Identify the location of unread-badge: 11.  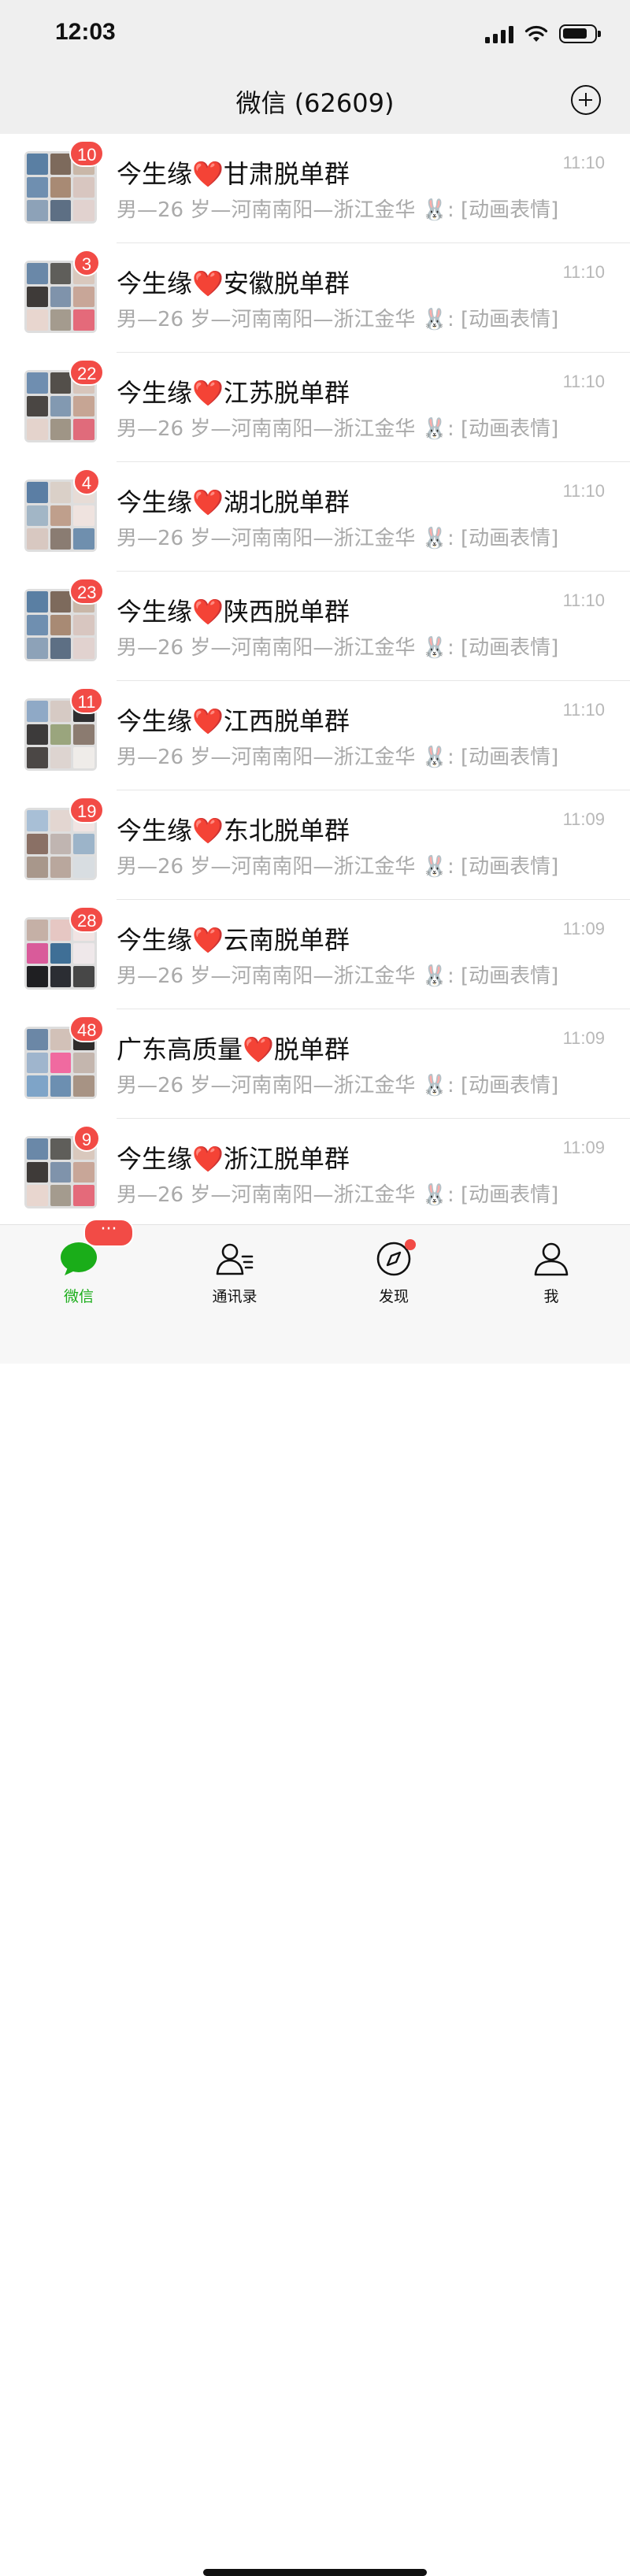
(86, 700).